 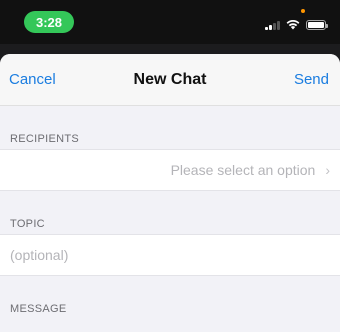 I want to click on recipients-header: RECIPIENTS, so click(x=45, y=139).